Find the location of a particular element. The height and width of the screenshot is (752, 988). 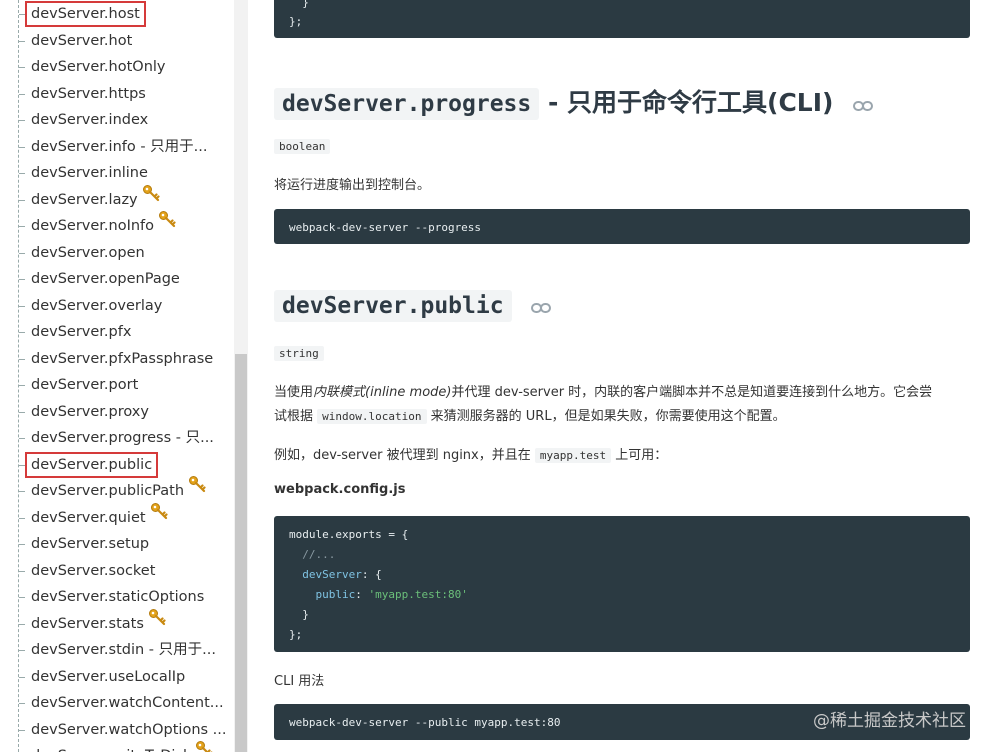

sidebar-item: devServer.writeToDisk is located at coordinates (117, 746).